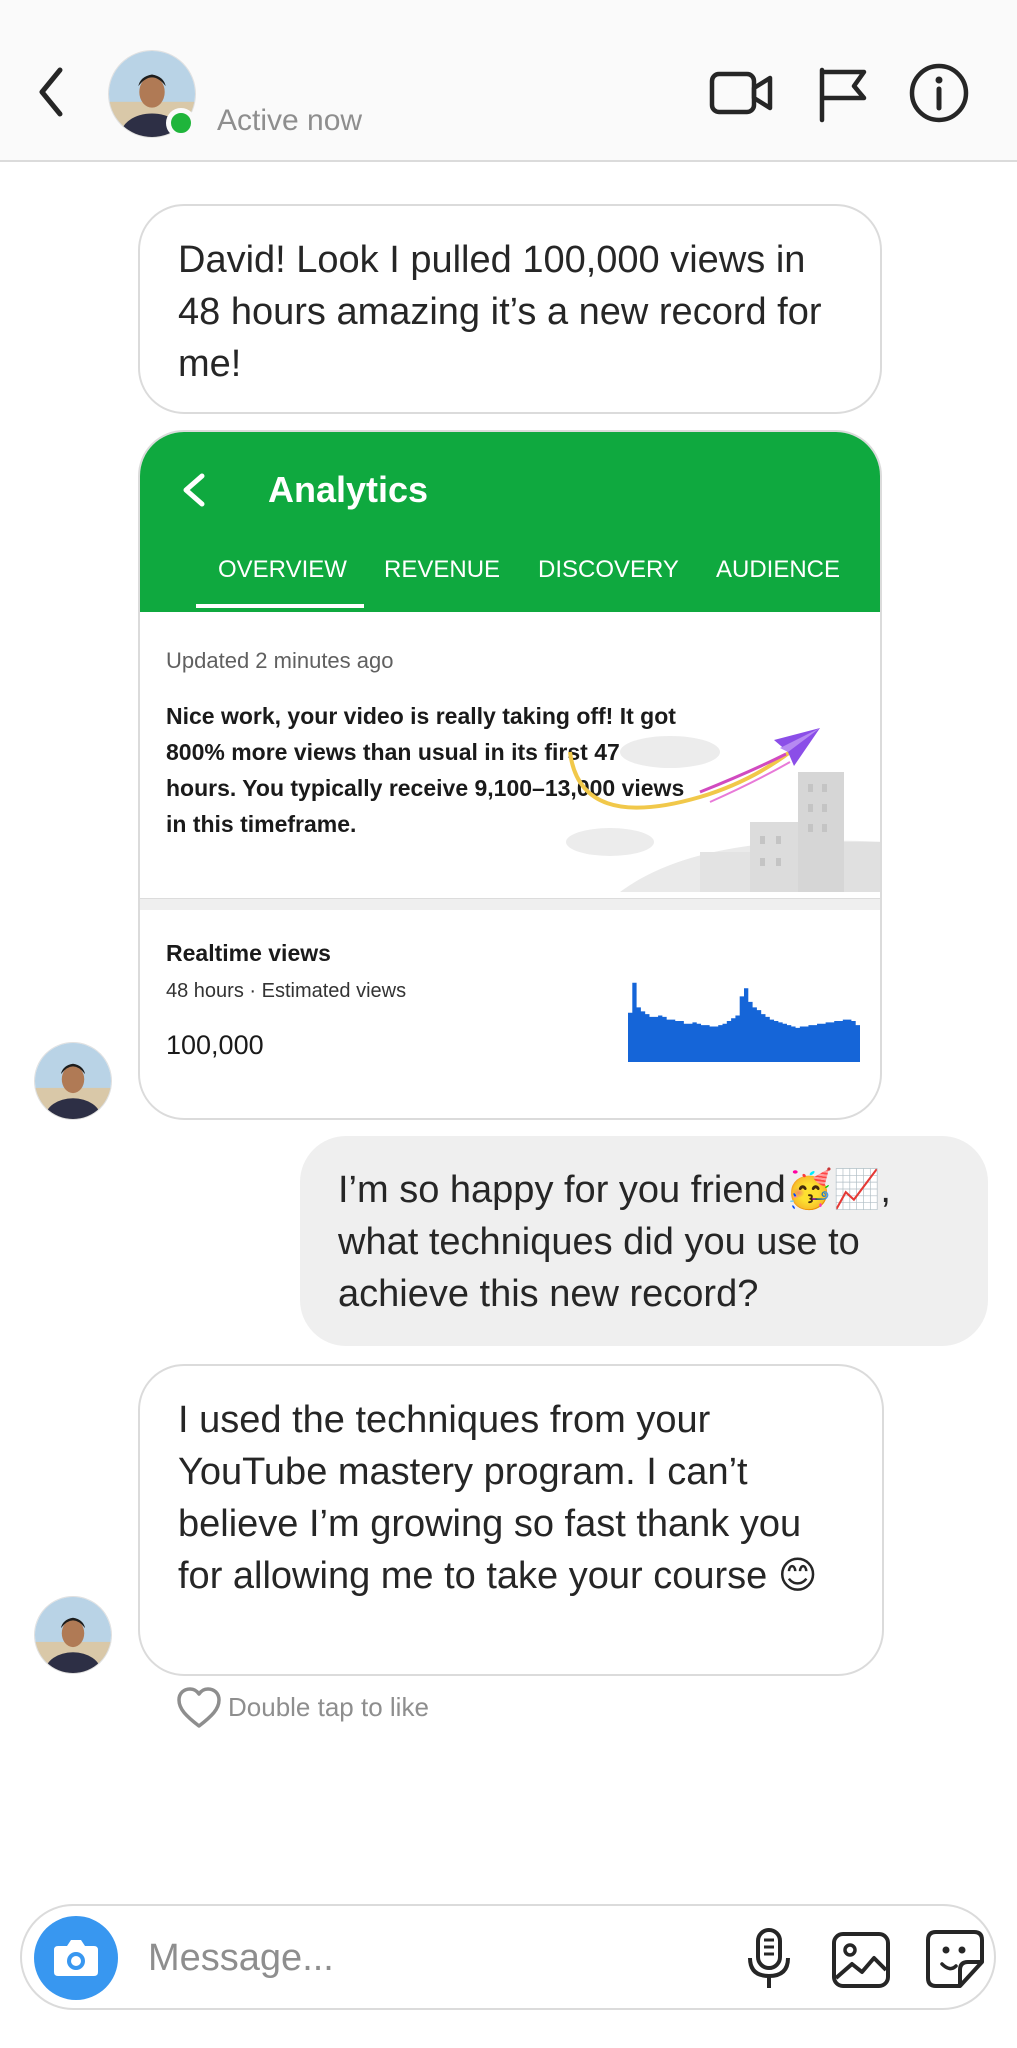  What do you see at coordinates (328, 1707) in the screenshot?
I see `like-hint-text: Double tap to like` at bounding box center [328, 1707].